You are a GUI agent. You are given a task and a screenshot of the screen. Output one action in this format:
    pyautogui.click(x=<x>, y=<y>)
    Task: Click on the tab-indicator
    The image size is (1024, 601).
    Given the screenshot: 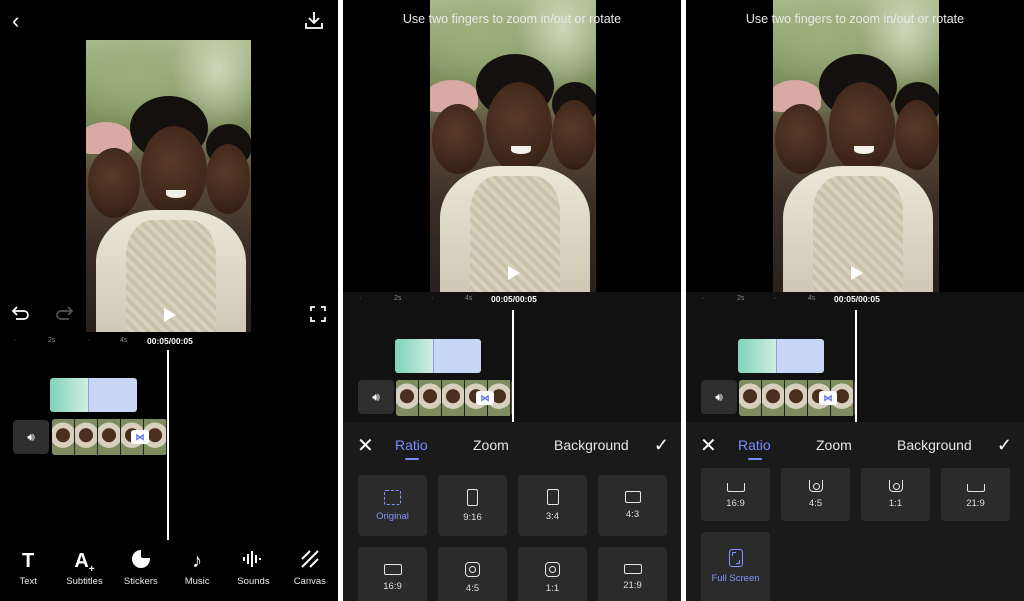 What is the action you would take?
    pyautogui.click(x=755, y=459)
    